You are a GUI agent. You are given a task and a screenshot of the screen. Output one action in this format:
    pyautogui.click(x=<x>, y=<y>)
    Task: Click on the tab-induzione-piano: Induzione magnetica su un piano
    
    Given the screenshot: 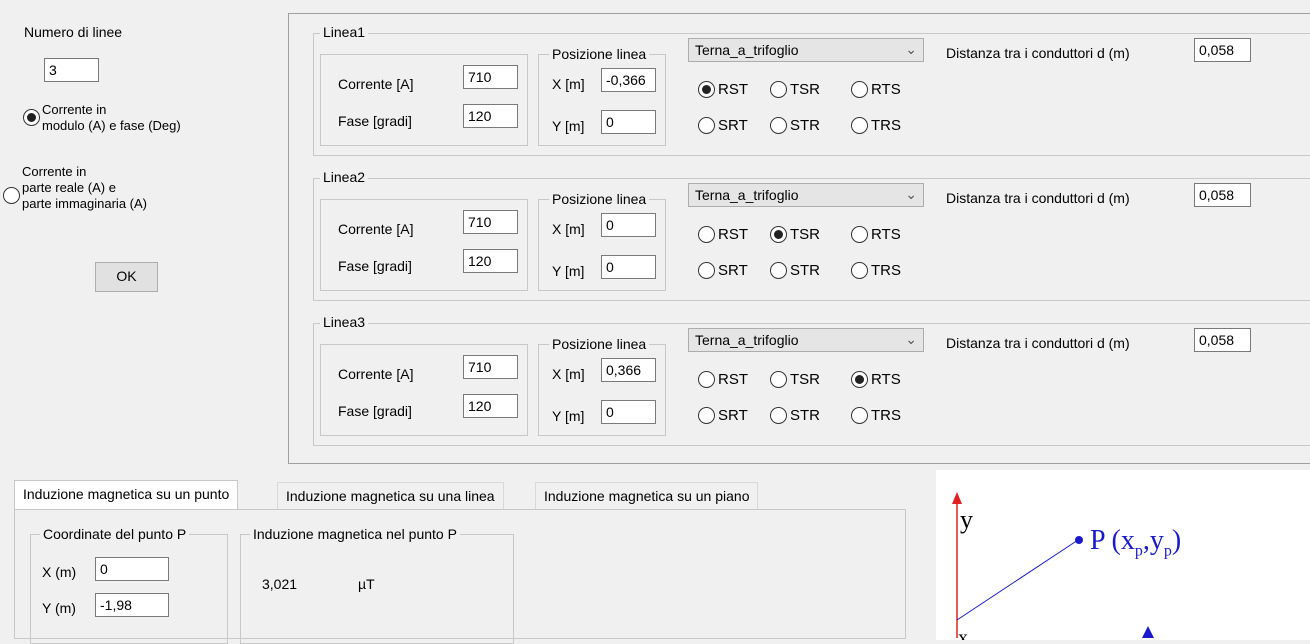 What is the action you would take?
    pyautogui.click(x=647, y=495)
    